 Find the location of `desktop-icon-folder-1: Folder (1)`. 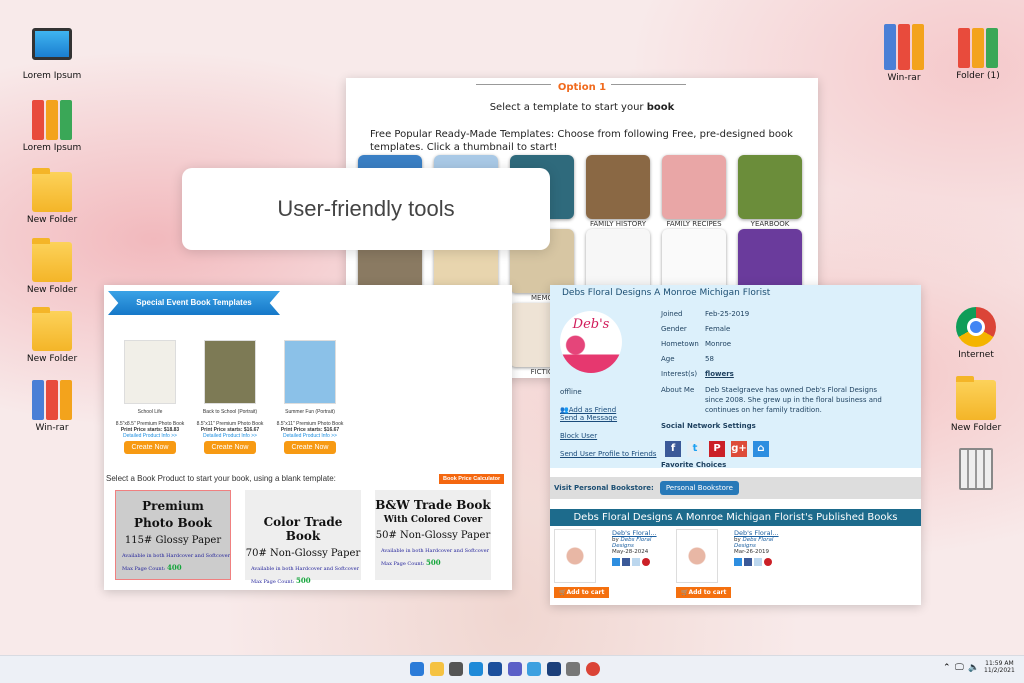

desktop-icon-folder-1: Folder (1) is located at coordinates (978, 54).